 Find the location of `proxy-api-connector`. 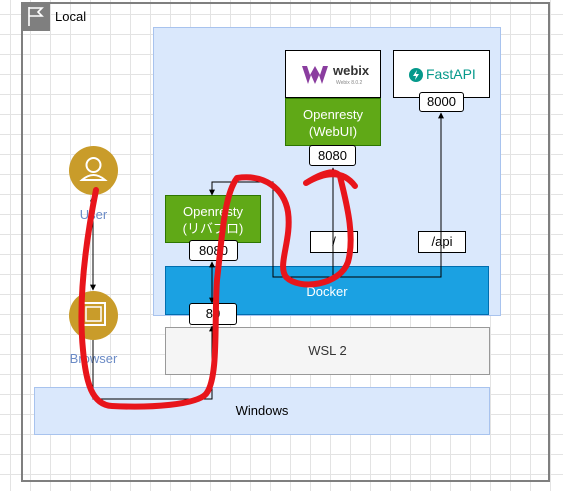

proxy-api-connector is located at coordinates (358, 195).